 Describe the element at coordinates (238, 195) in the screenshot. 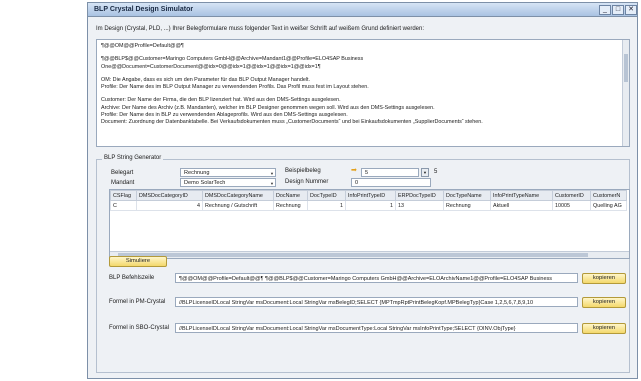

I see `column-header: DMSDocCategoryName` at that location.